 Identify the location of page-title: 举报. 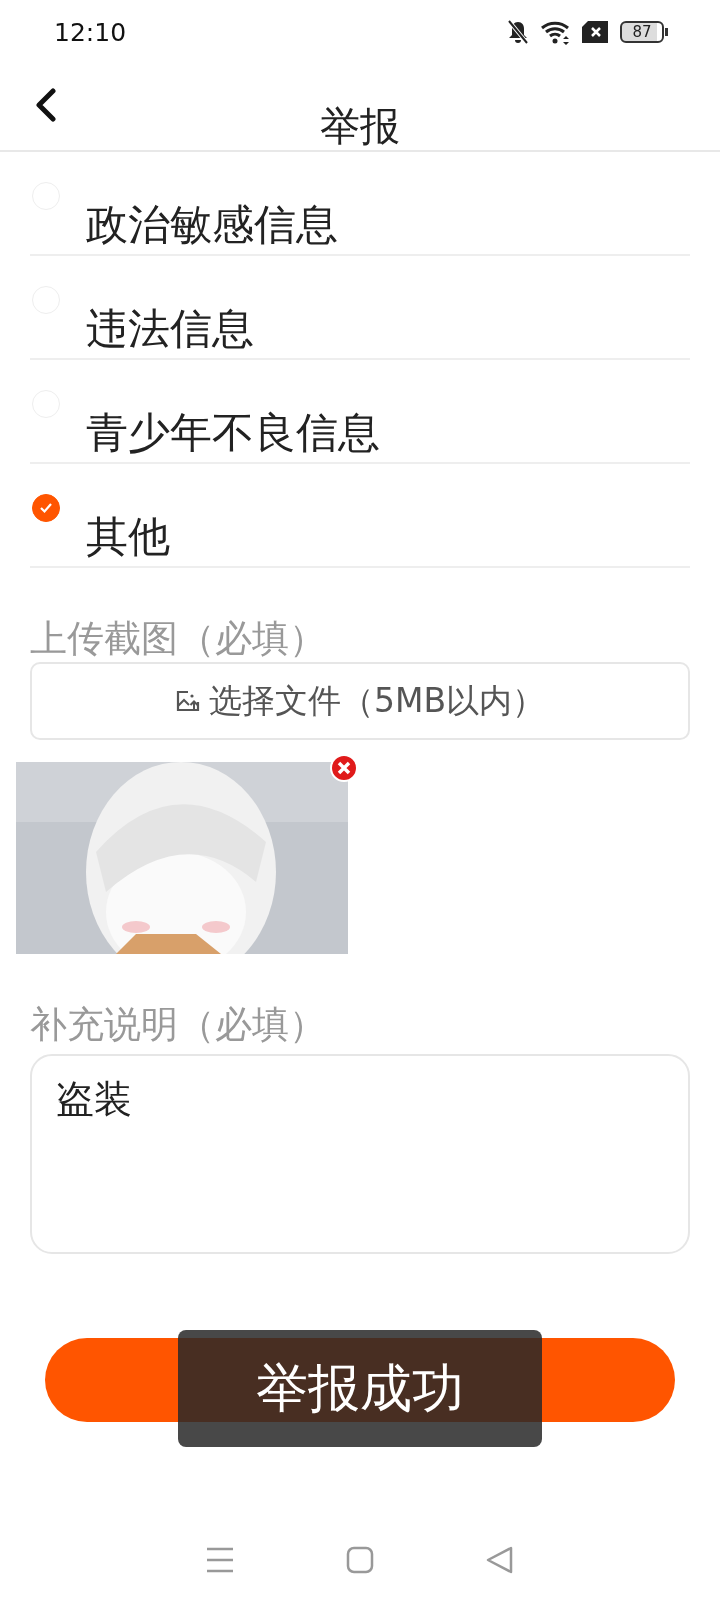
(360, 126).